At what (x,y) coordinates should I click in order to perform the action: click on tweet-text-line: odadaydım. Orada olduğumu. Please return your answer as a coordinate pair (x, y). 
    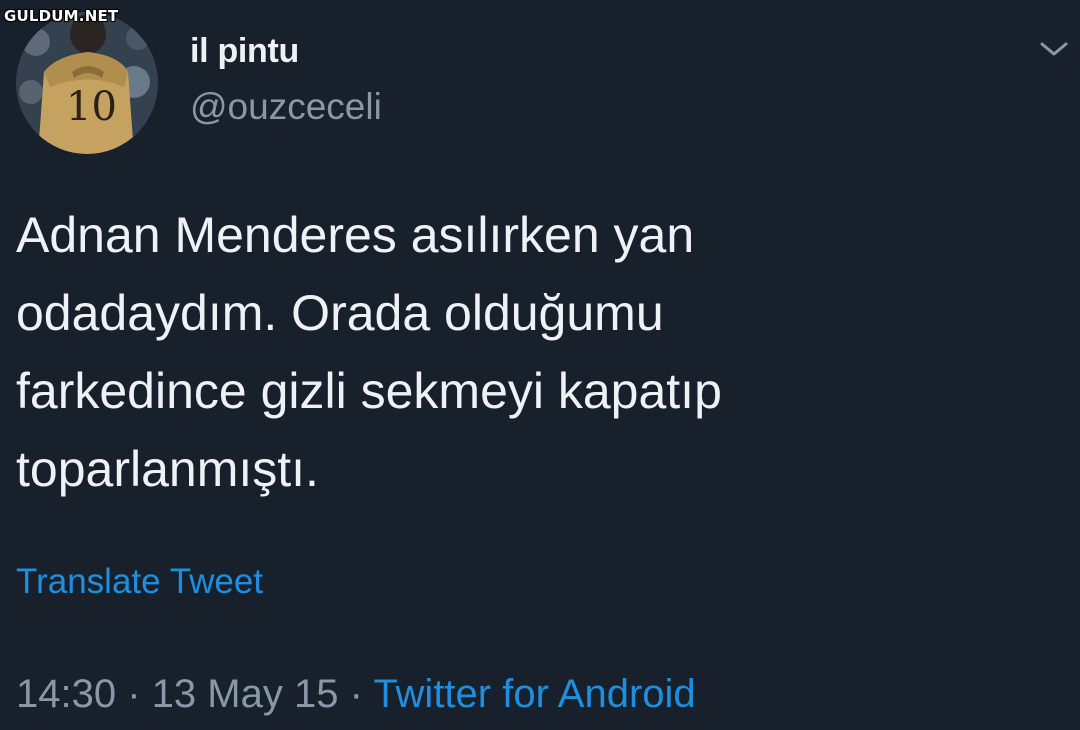
    Looking at the image, I should click on (340, 313).